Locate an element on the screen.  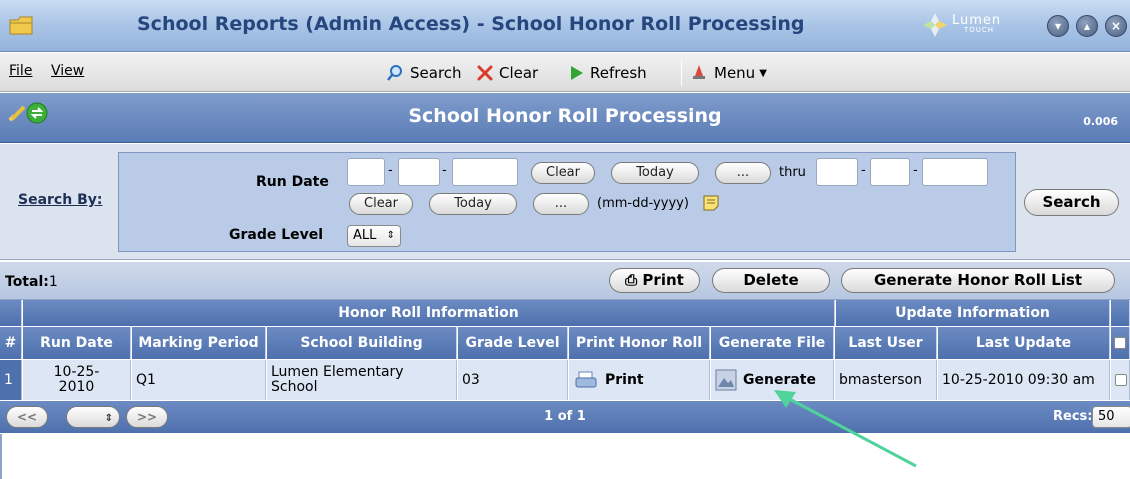
window-up-button: ▴ is located at coordinates (1087, 26).